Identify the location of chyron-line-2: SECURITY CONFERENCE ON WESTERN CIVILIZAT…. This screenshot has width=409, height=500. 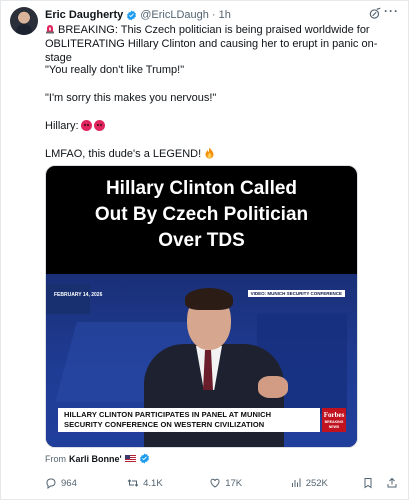
(164, 424).